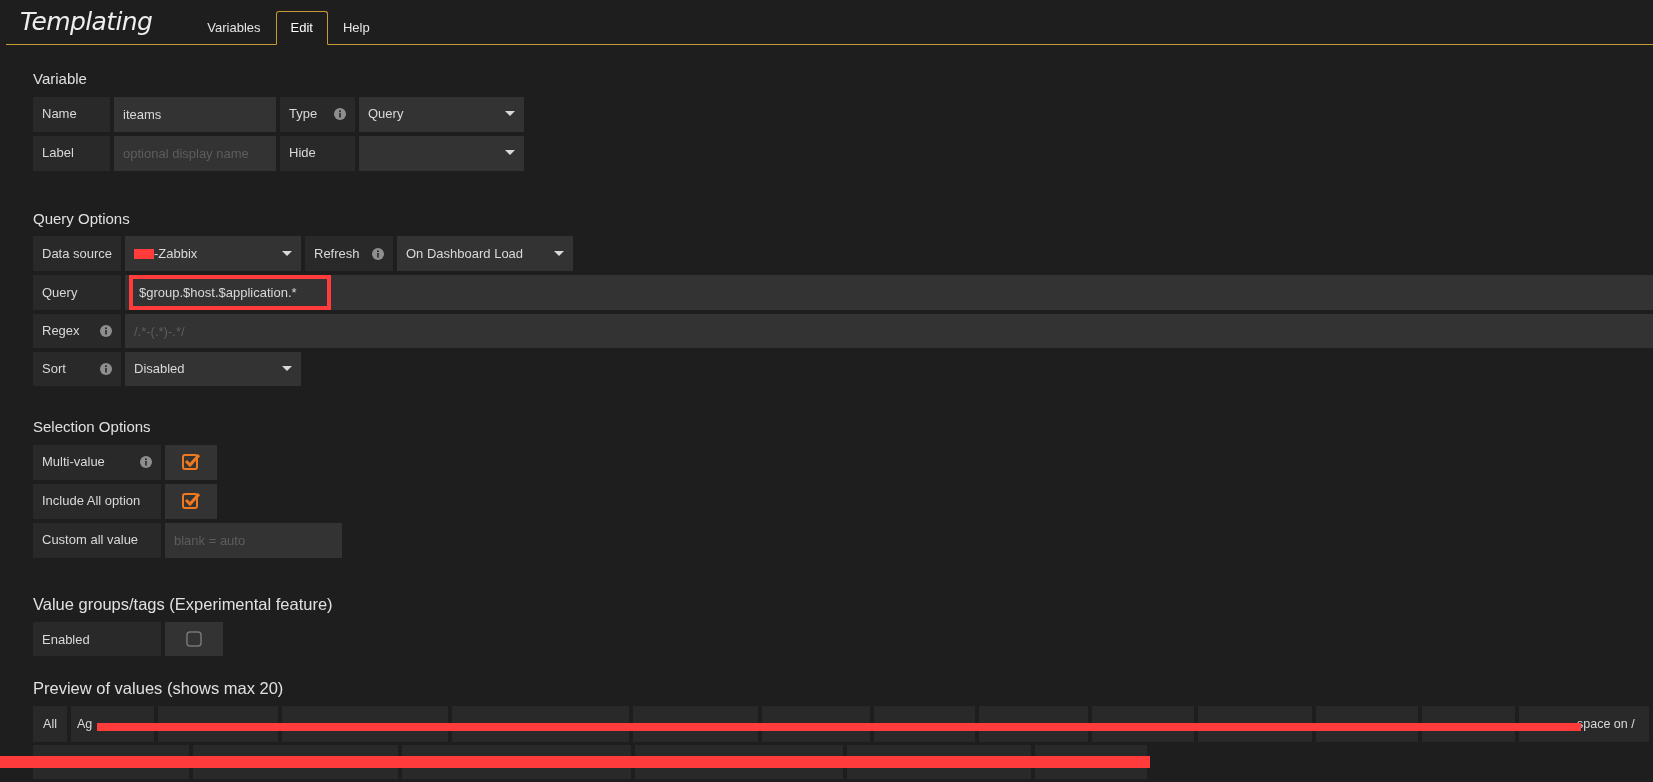 The width and height of the screenshot is (1653, 782). I want to click on input-field: $group.$host.$application.*, so click(889, 292).